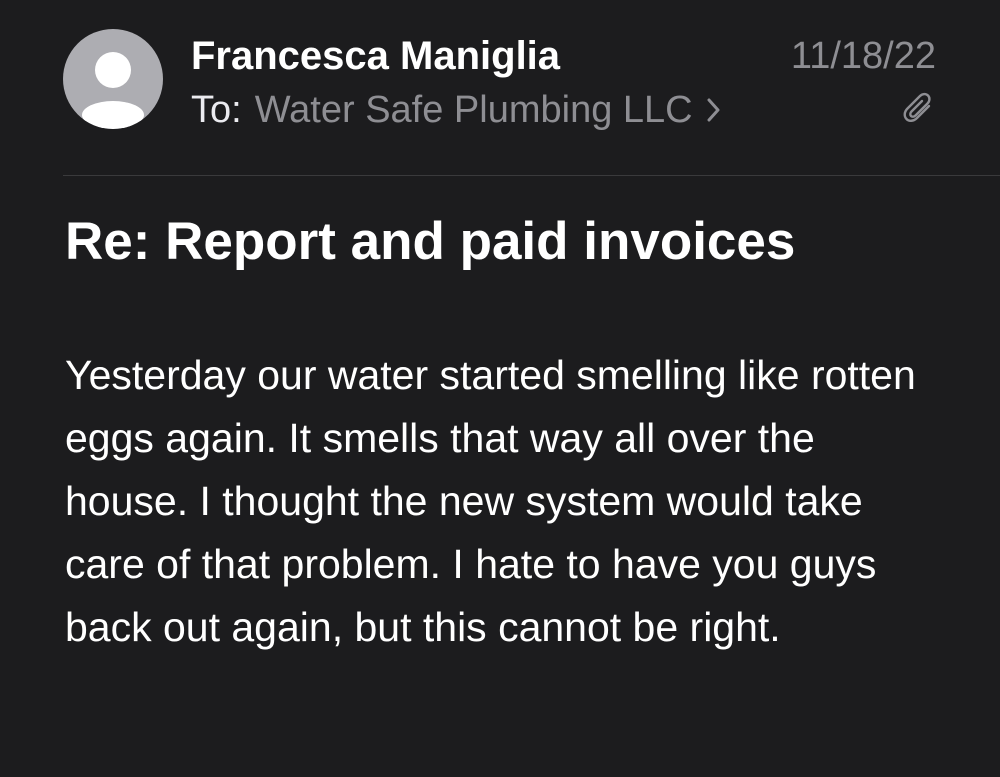 This screenshot has height=777, width=1000. I want to click on paperclip-icon, so click(917, 107).